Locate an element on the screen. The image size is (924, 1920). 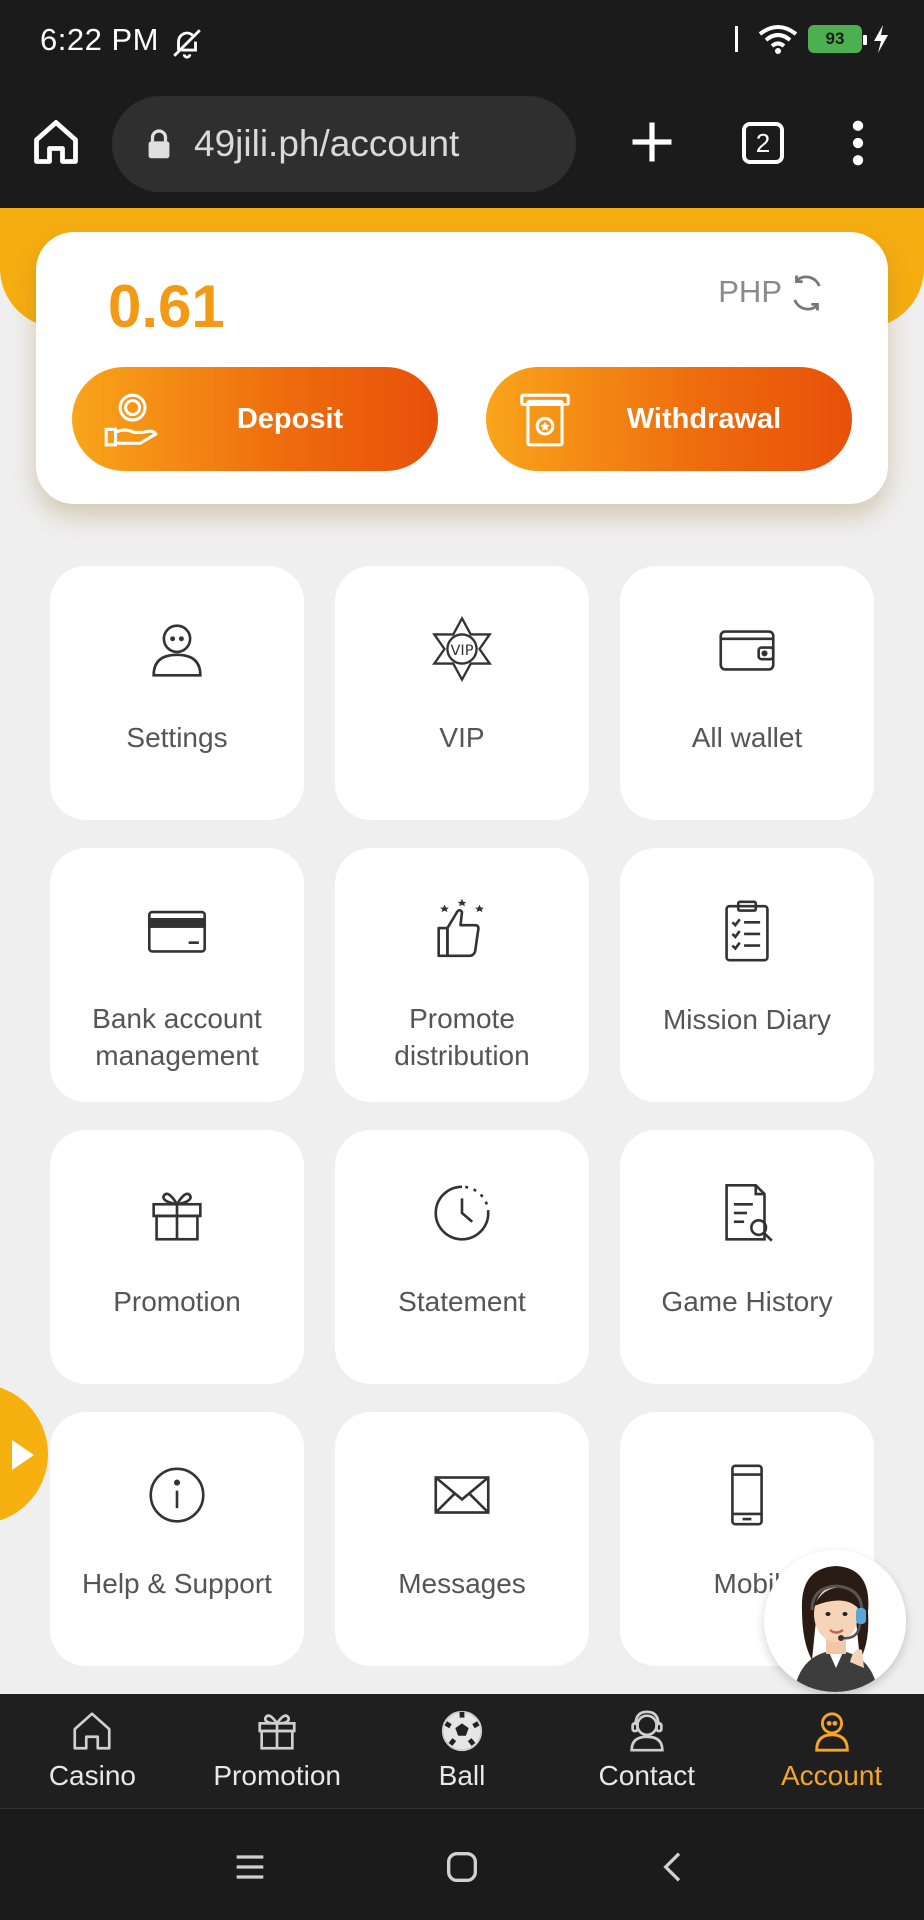
side-drawer-toggle is located at coordinates (24, 1454).